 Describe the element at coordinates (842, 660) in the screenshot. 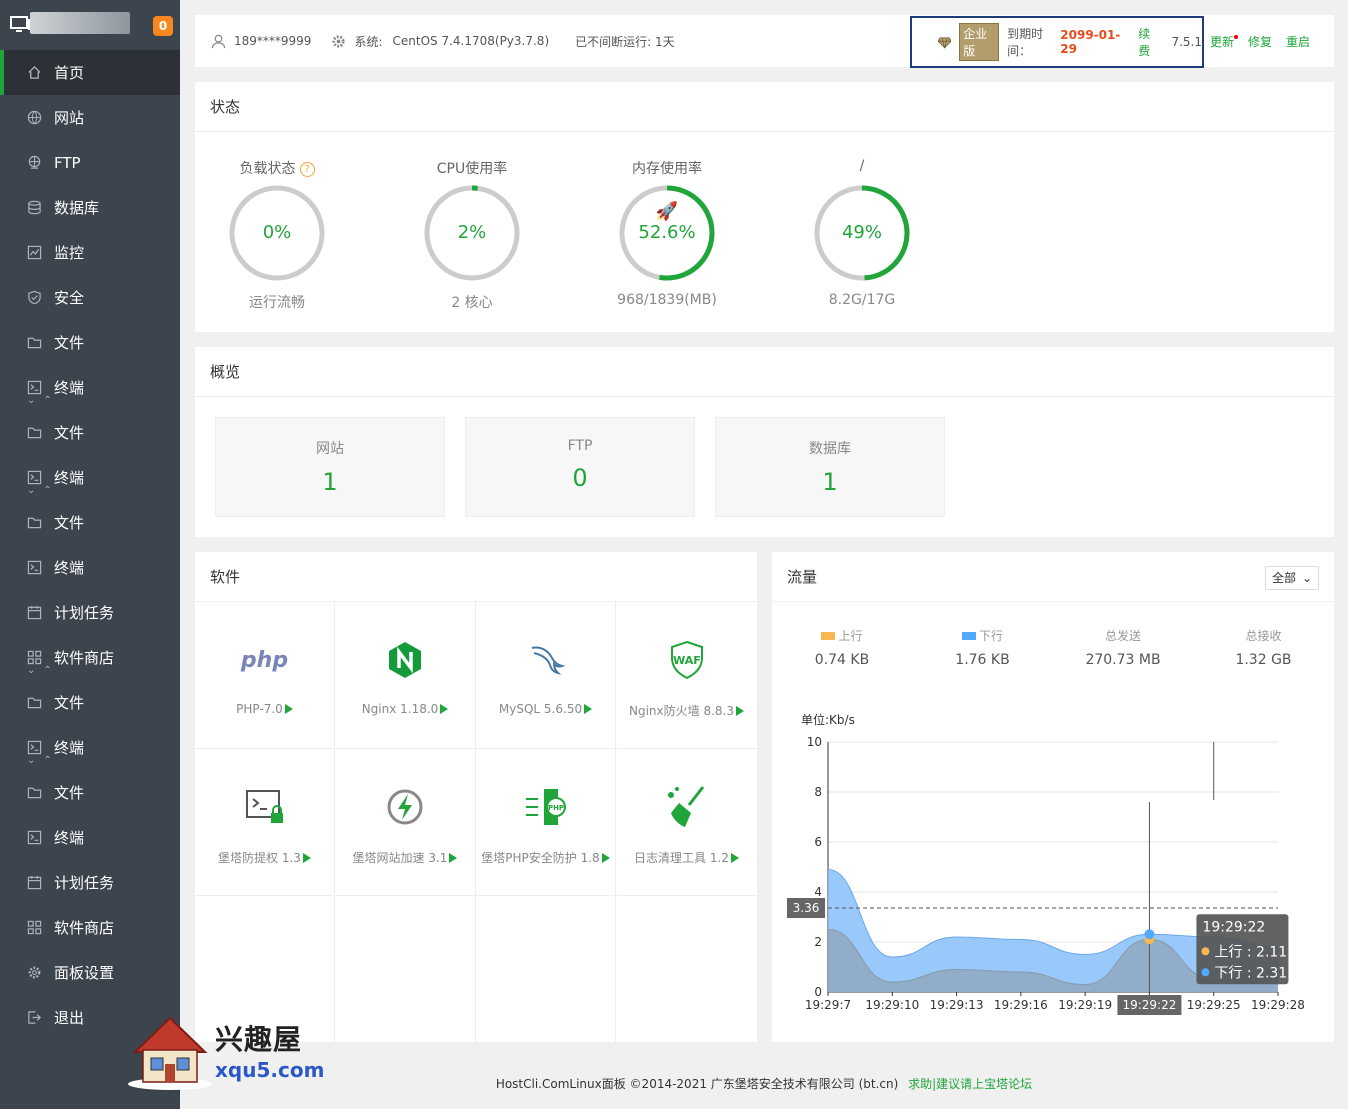

I see `traffic-stat-value: 0.74 KB` at that location.